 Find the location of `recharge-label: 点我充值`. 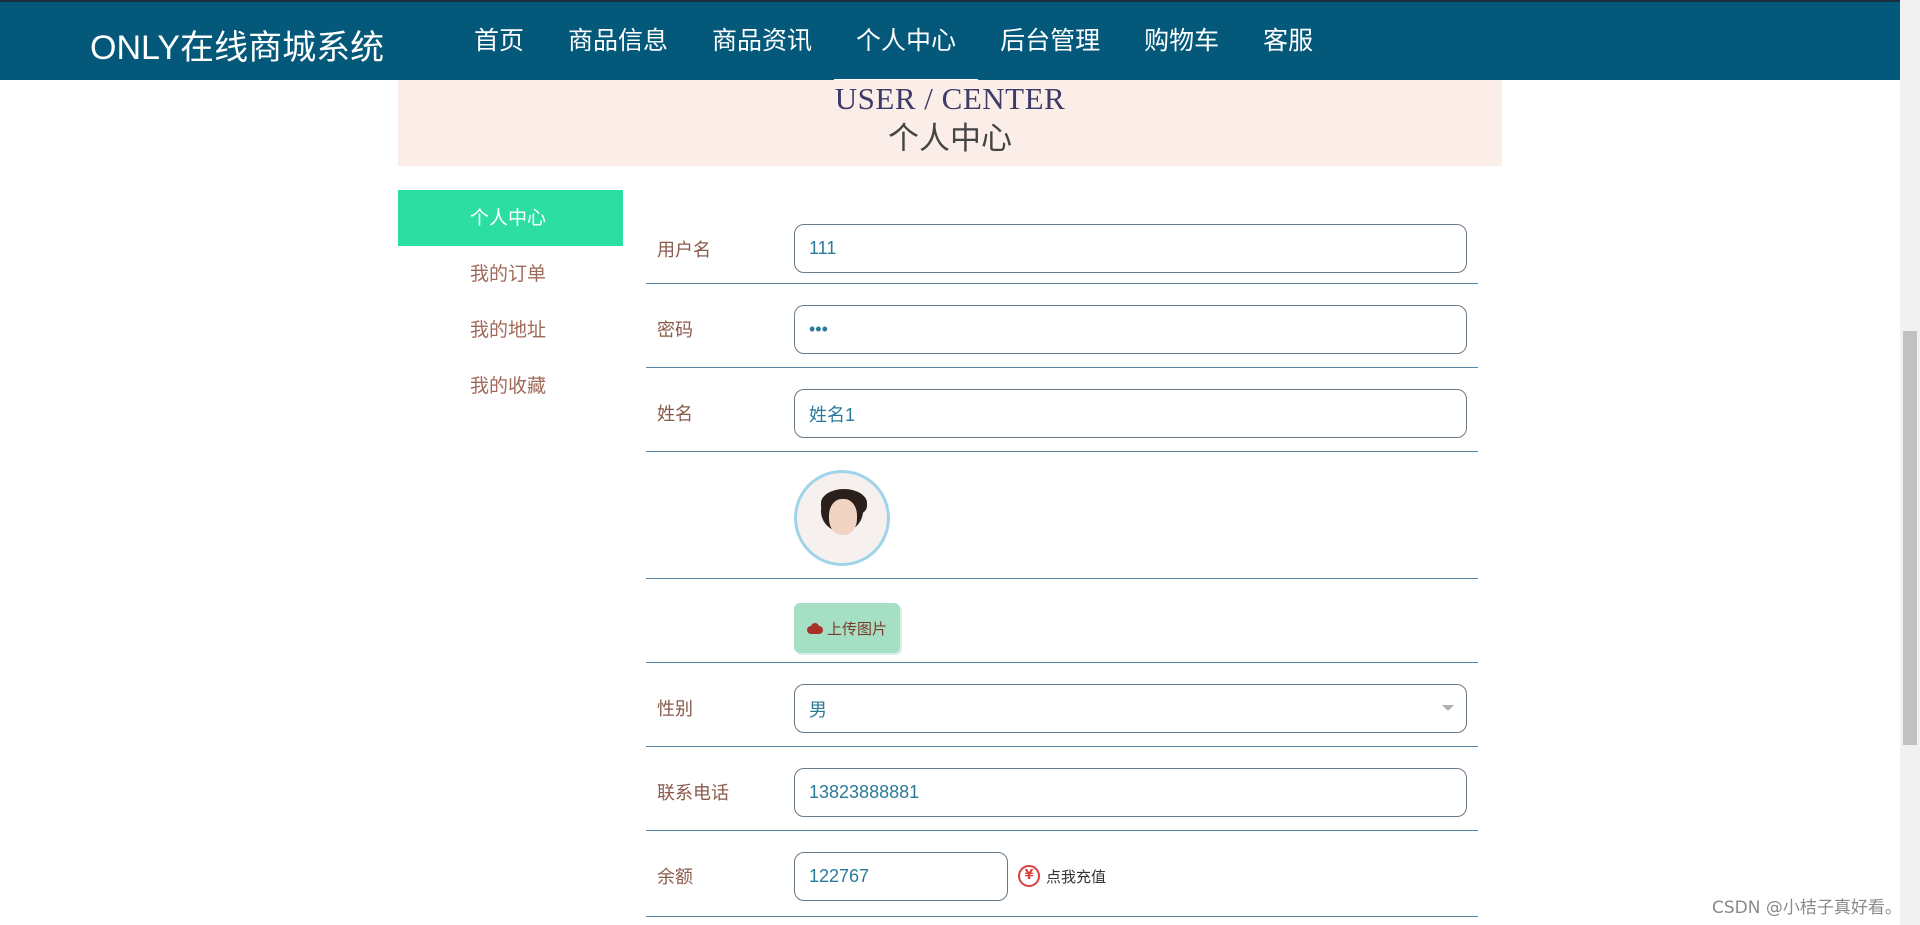

recharge-label: 点我充值 is located at coordinates (1076, 876).